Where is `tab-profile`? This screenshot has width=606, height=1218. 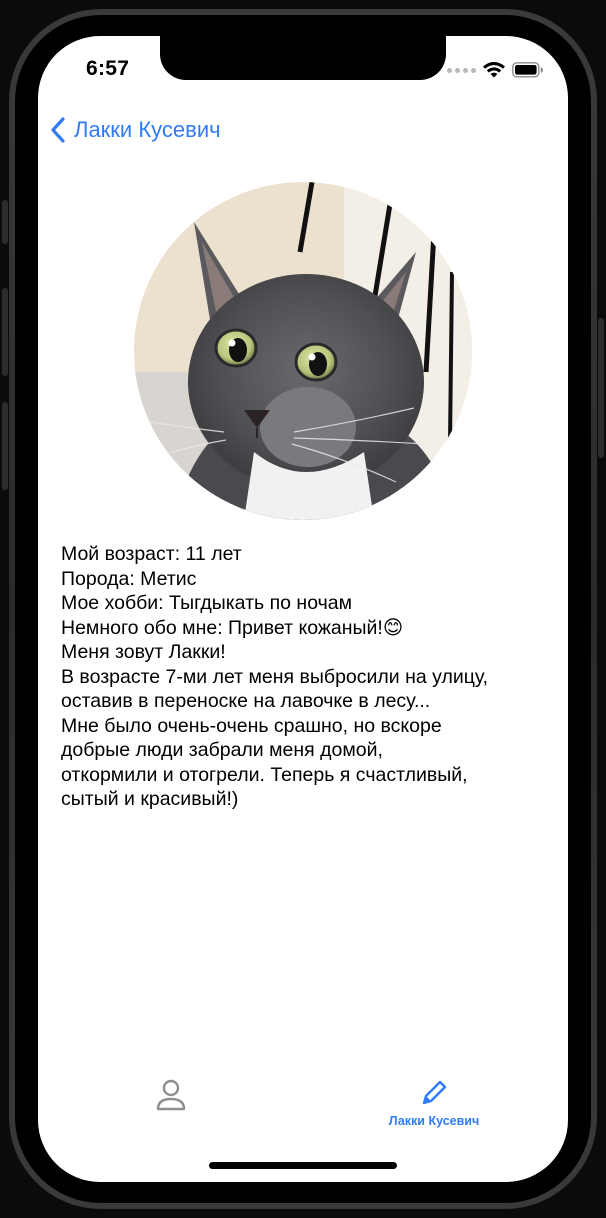
tab-profile is located at coordinates (171, 1095).